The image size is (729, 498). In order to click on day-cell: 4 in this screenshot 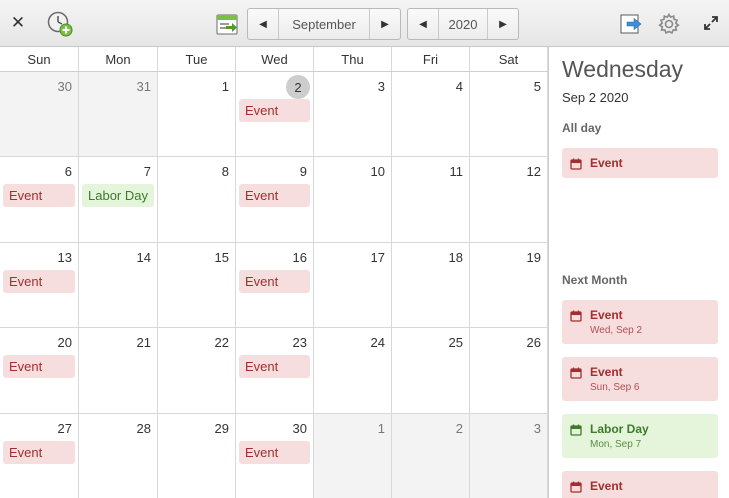, I will do `click(431, 114)`.